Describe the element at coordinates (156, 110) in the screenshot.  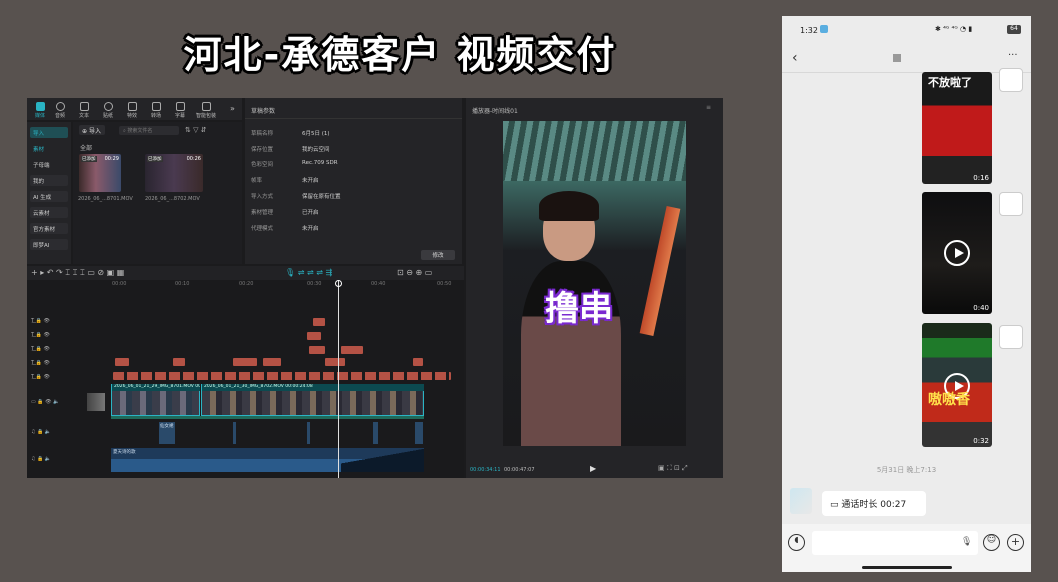
I see `tool-transition: 转场` at that location.